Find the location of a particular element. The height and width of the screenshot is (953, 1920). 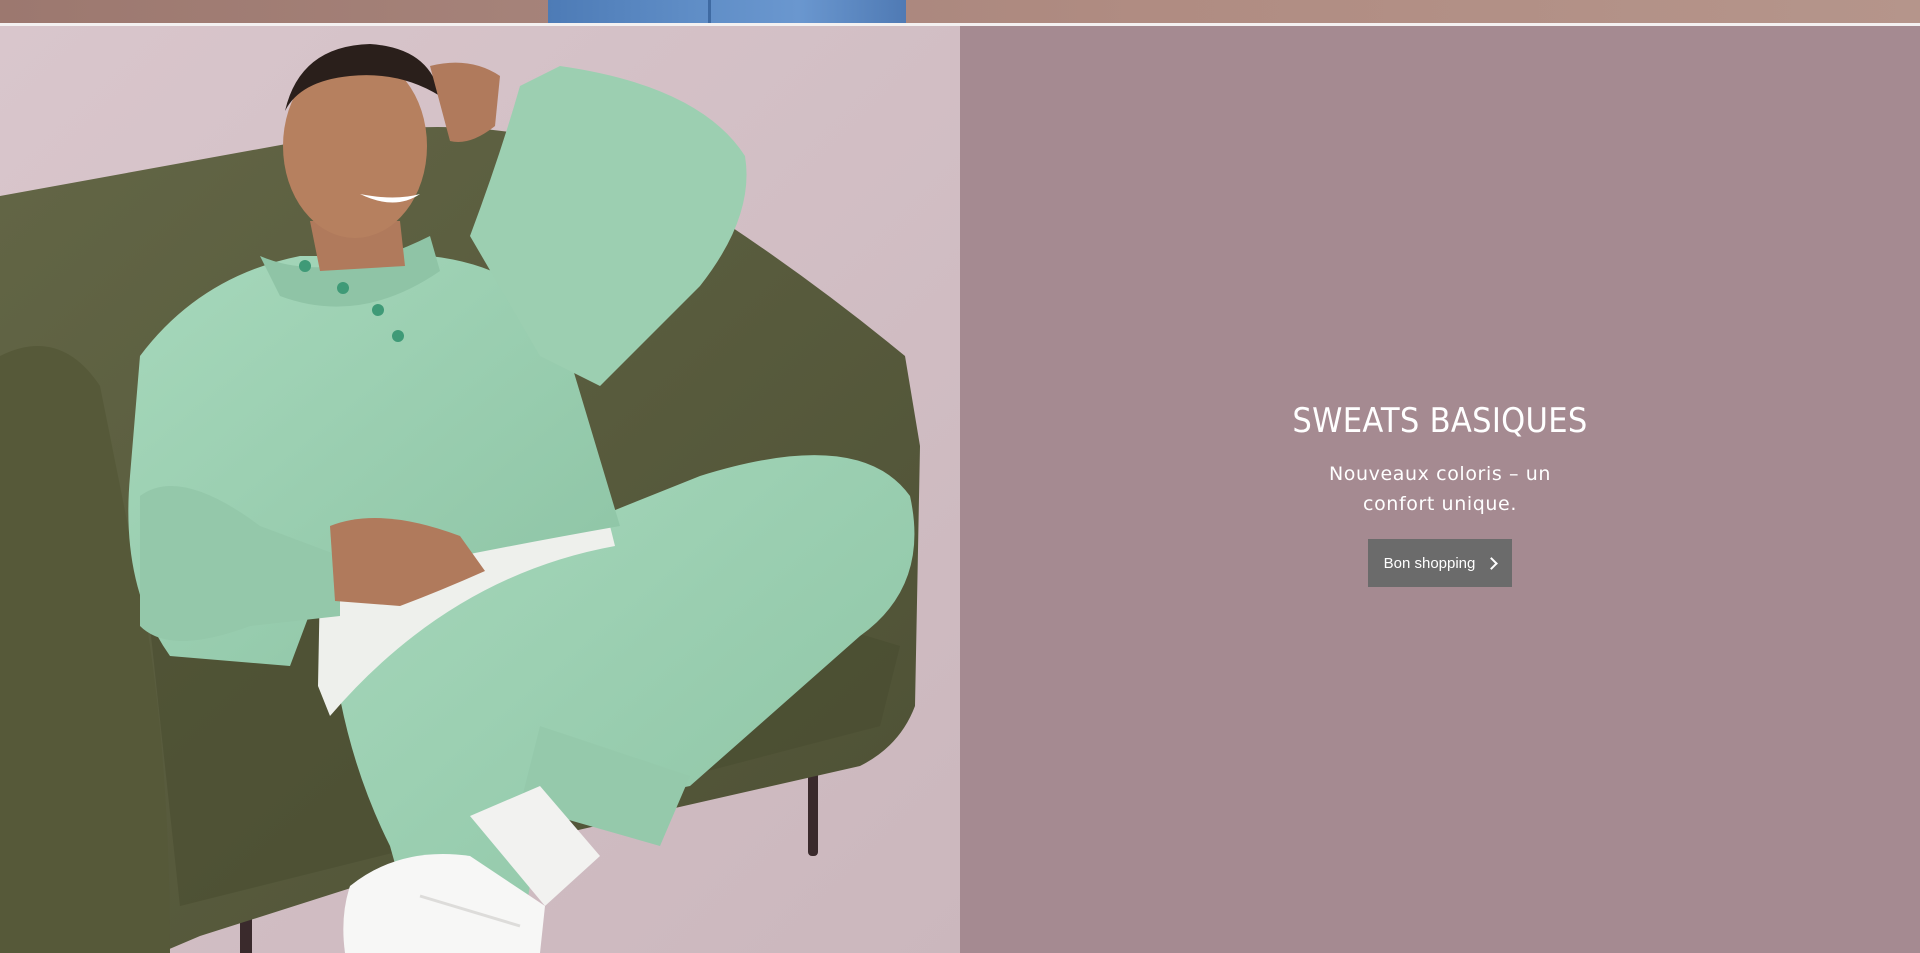

shop-button-label: Bon shopping is located at coordinates (1429, 563).